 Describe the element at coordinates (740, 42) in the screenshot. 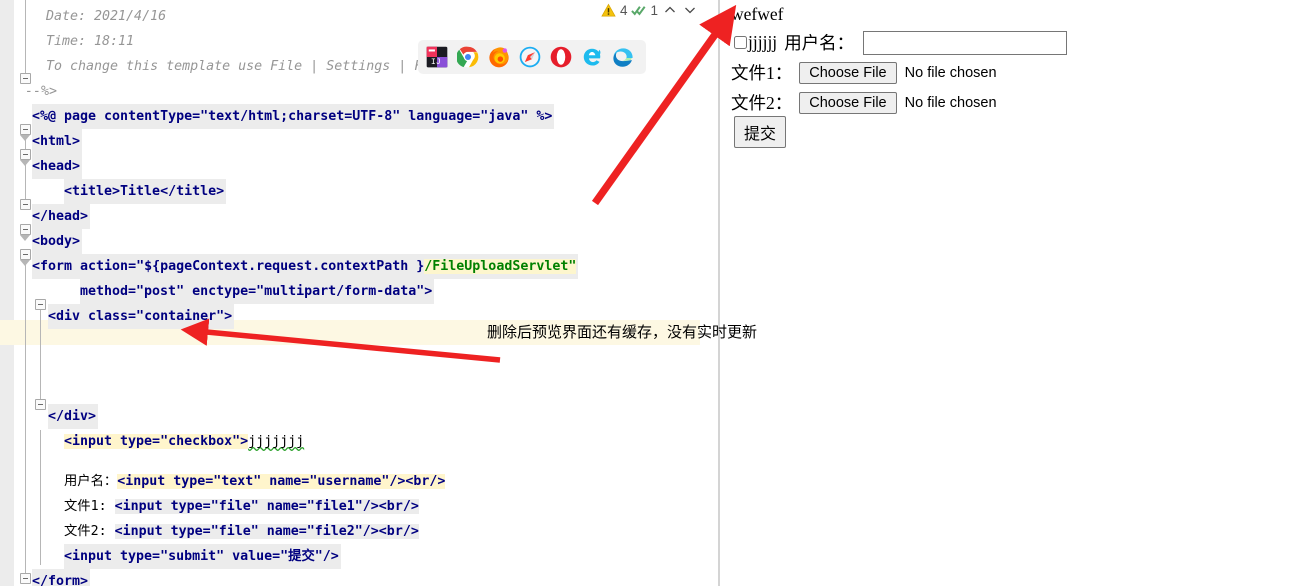

I see `preview-checkbox` at that location.